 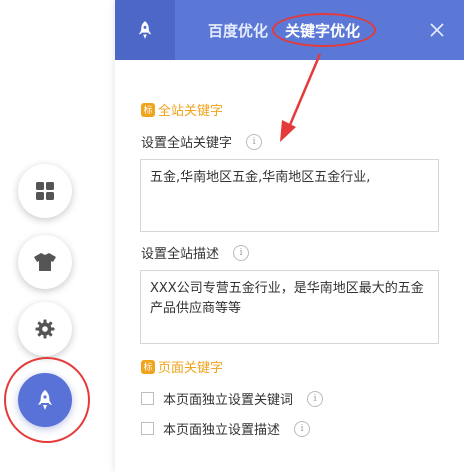 What do you see at coordinates (47, 400) in the screenshot?
I see `annotation-circle` at bounding box center [47, 400].